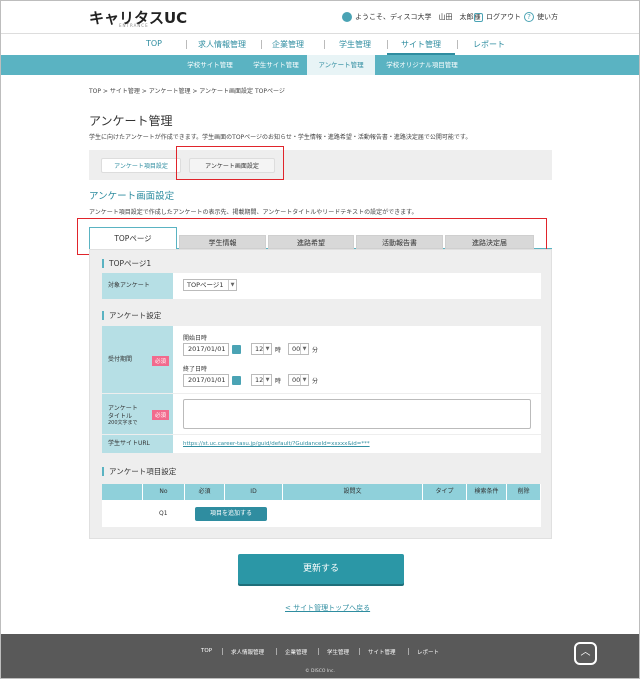 Image resolution: width=640 pixels, height=679 pixels. Describe the element at coordinates (254, 492) in the screenshot. I see `table-header-id: ID` at that location.